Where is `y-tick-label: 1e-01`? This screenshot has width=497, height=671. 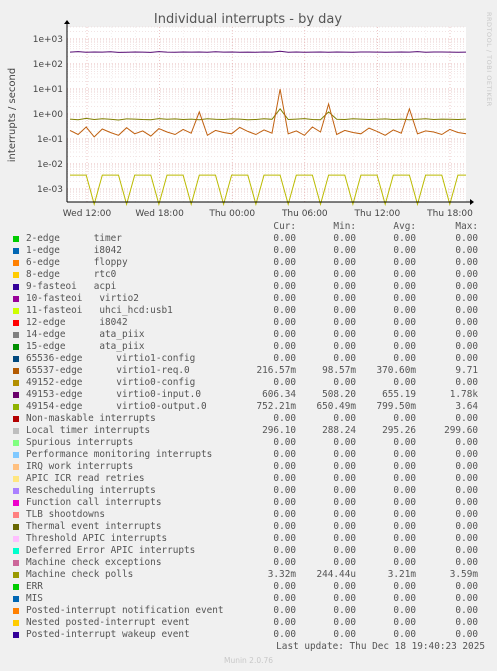
y-tick-label: 1e-01 is located at coordinates (50, 140).